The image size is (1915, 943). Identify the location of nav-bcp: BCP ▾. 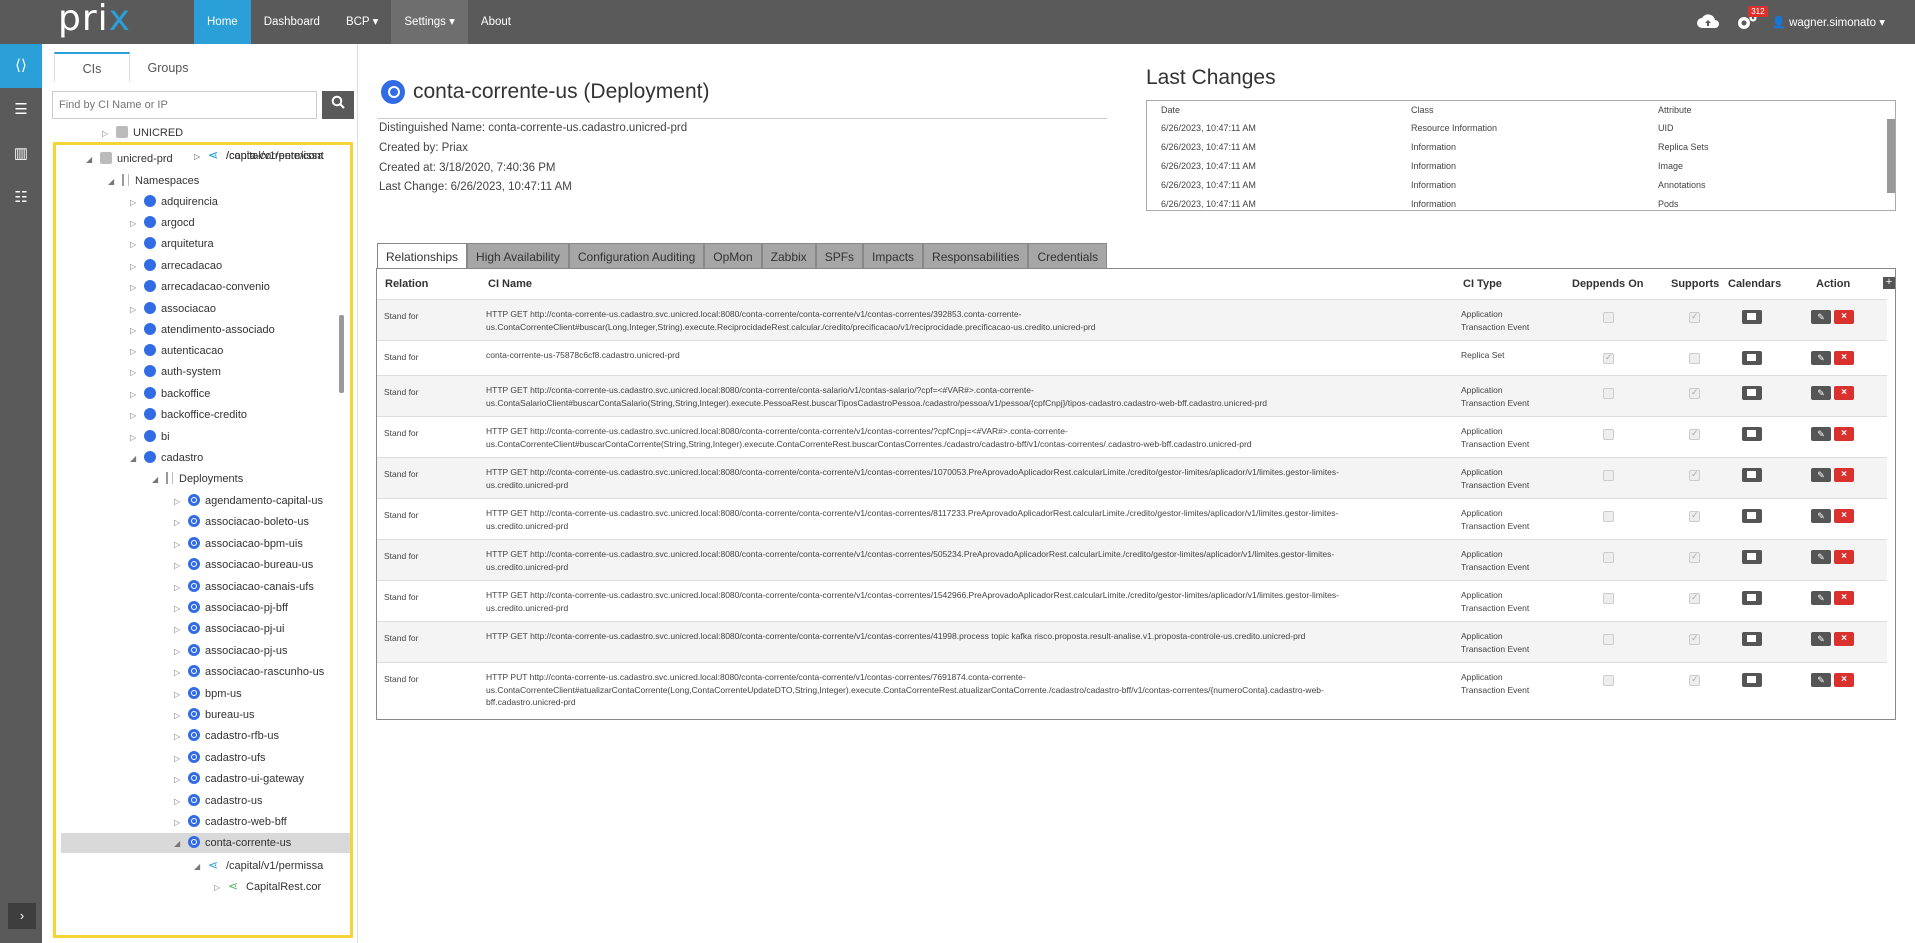
(362, 22).